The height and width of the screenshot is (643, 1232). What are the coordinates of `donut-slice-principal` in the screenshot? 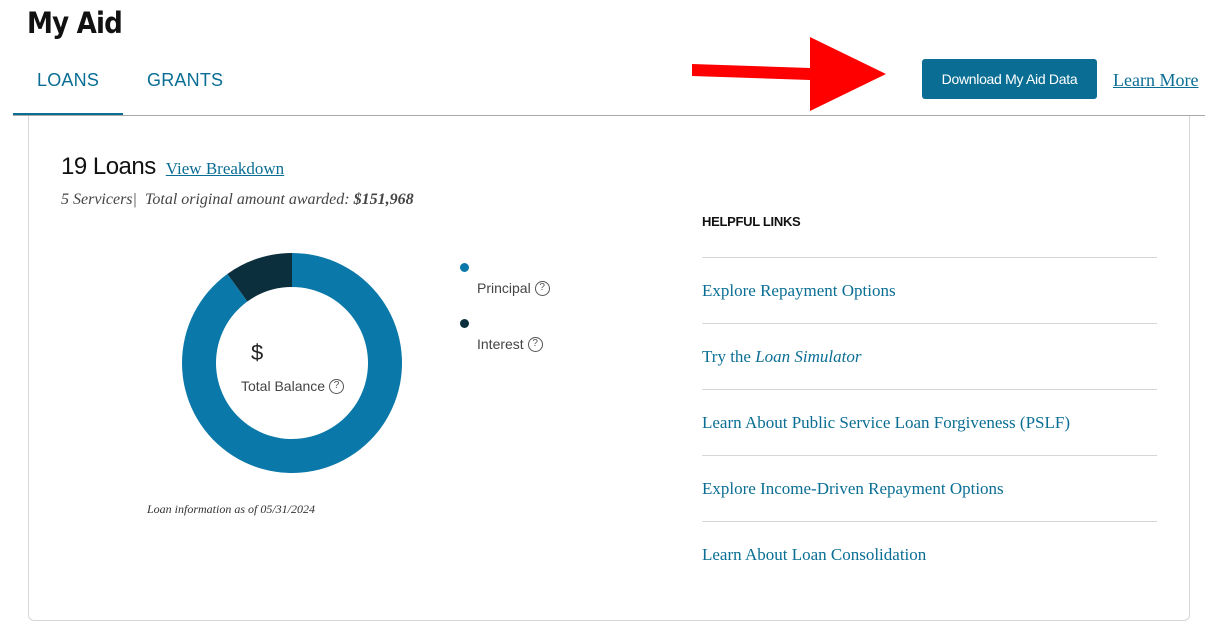 It's located at (291, 363).